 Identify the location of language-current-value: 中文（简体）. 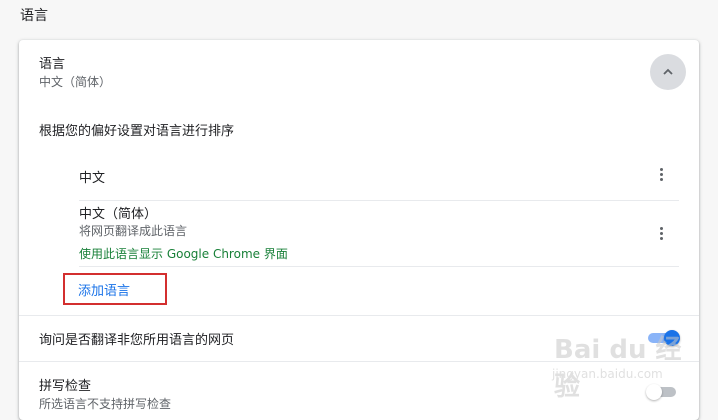
(75, 82).